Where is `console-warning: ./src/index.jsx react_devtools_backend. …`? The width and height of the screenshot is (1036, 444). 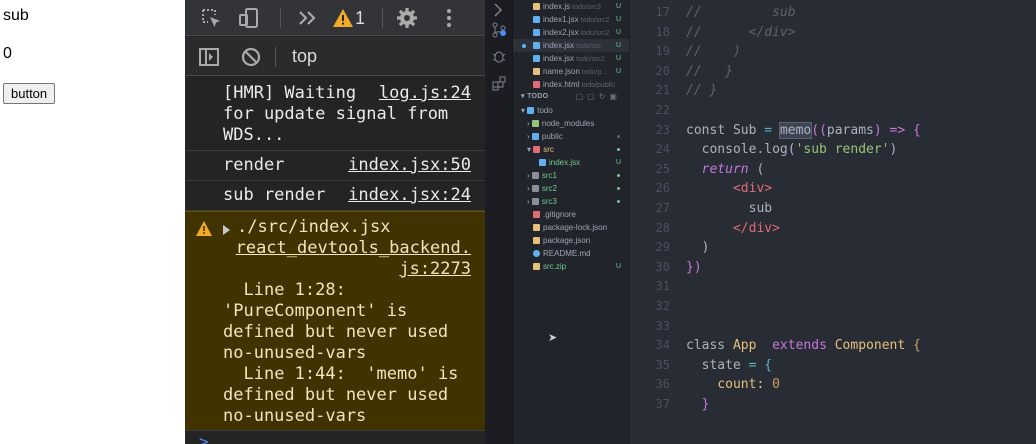 console-warning: ./src/index.jsx react_devtools_backend. … is located at coordinates (335, 321).